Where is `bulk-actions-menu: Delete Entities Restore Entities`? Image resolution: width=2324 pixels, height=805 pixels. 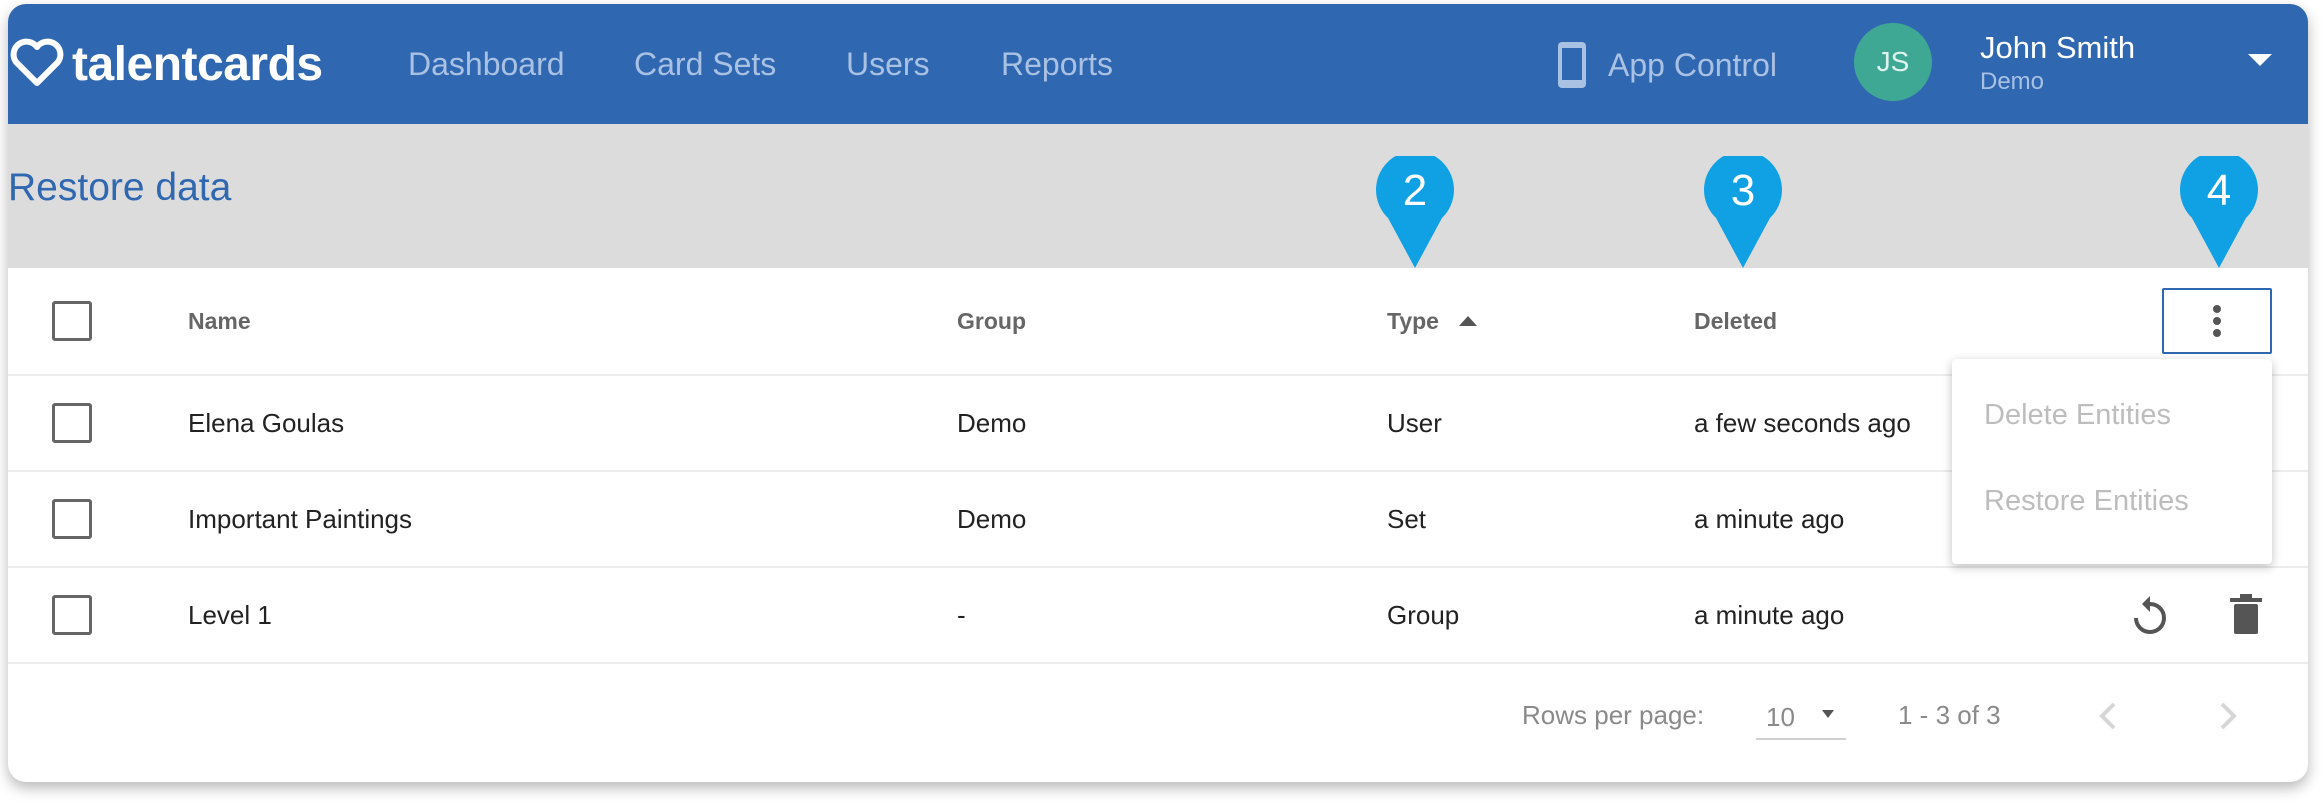
bulk-actions-menu: Delete Entities Restore Entities is located at coordinates (2112, 461).